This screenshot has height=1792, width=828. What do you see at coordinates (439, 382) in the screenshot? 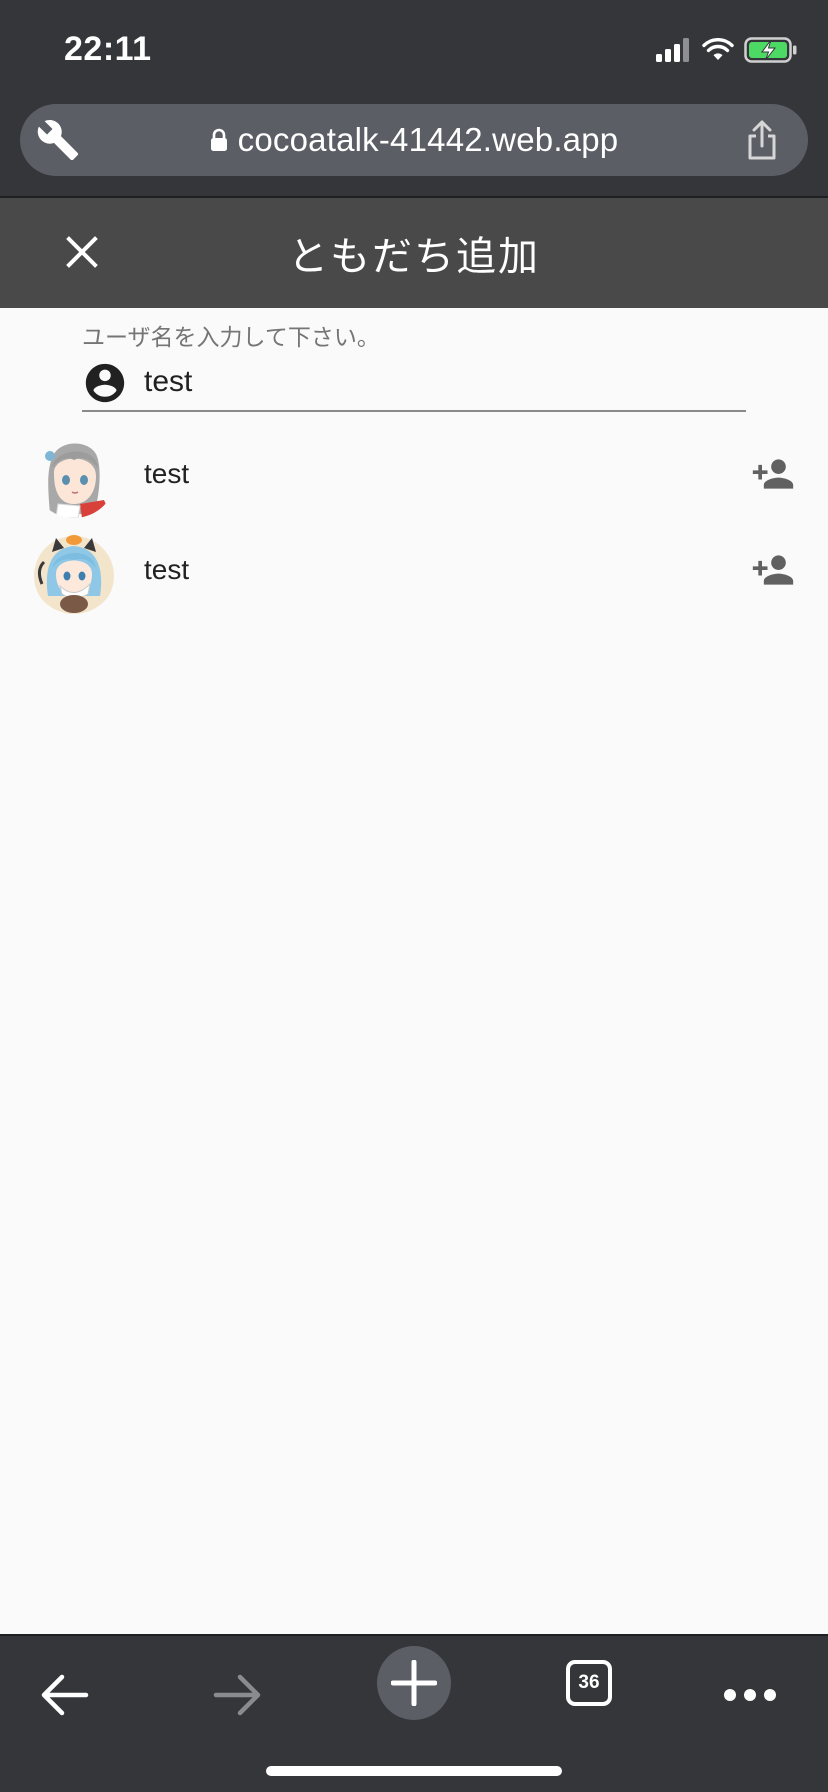
I see `search-input` at bounding box center [439, 382].